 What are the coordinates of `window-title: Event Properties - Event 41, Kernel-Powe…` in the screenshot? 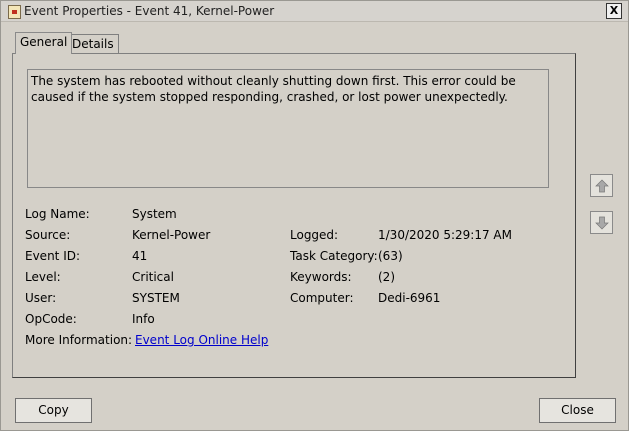 It's located at (149, 11).